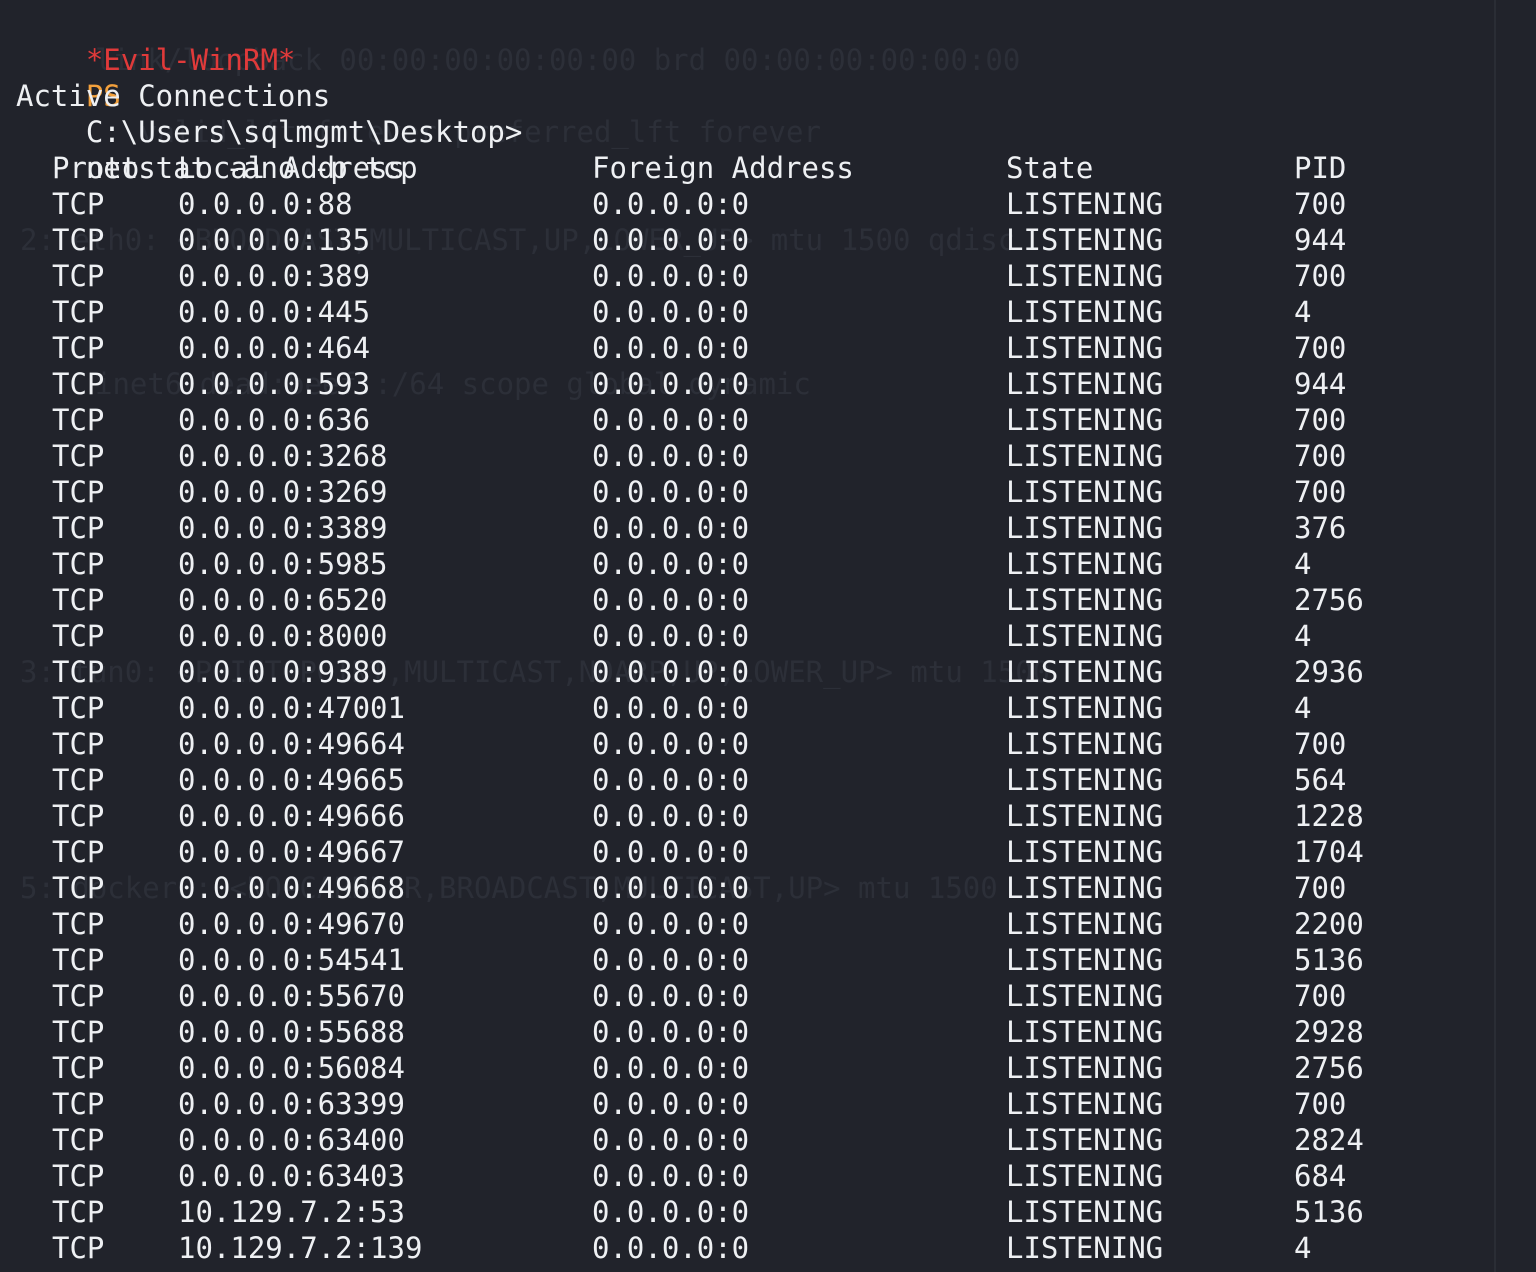  I want to click on connection-local-address: 10.129.7.2:139, so click(300, 1248).